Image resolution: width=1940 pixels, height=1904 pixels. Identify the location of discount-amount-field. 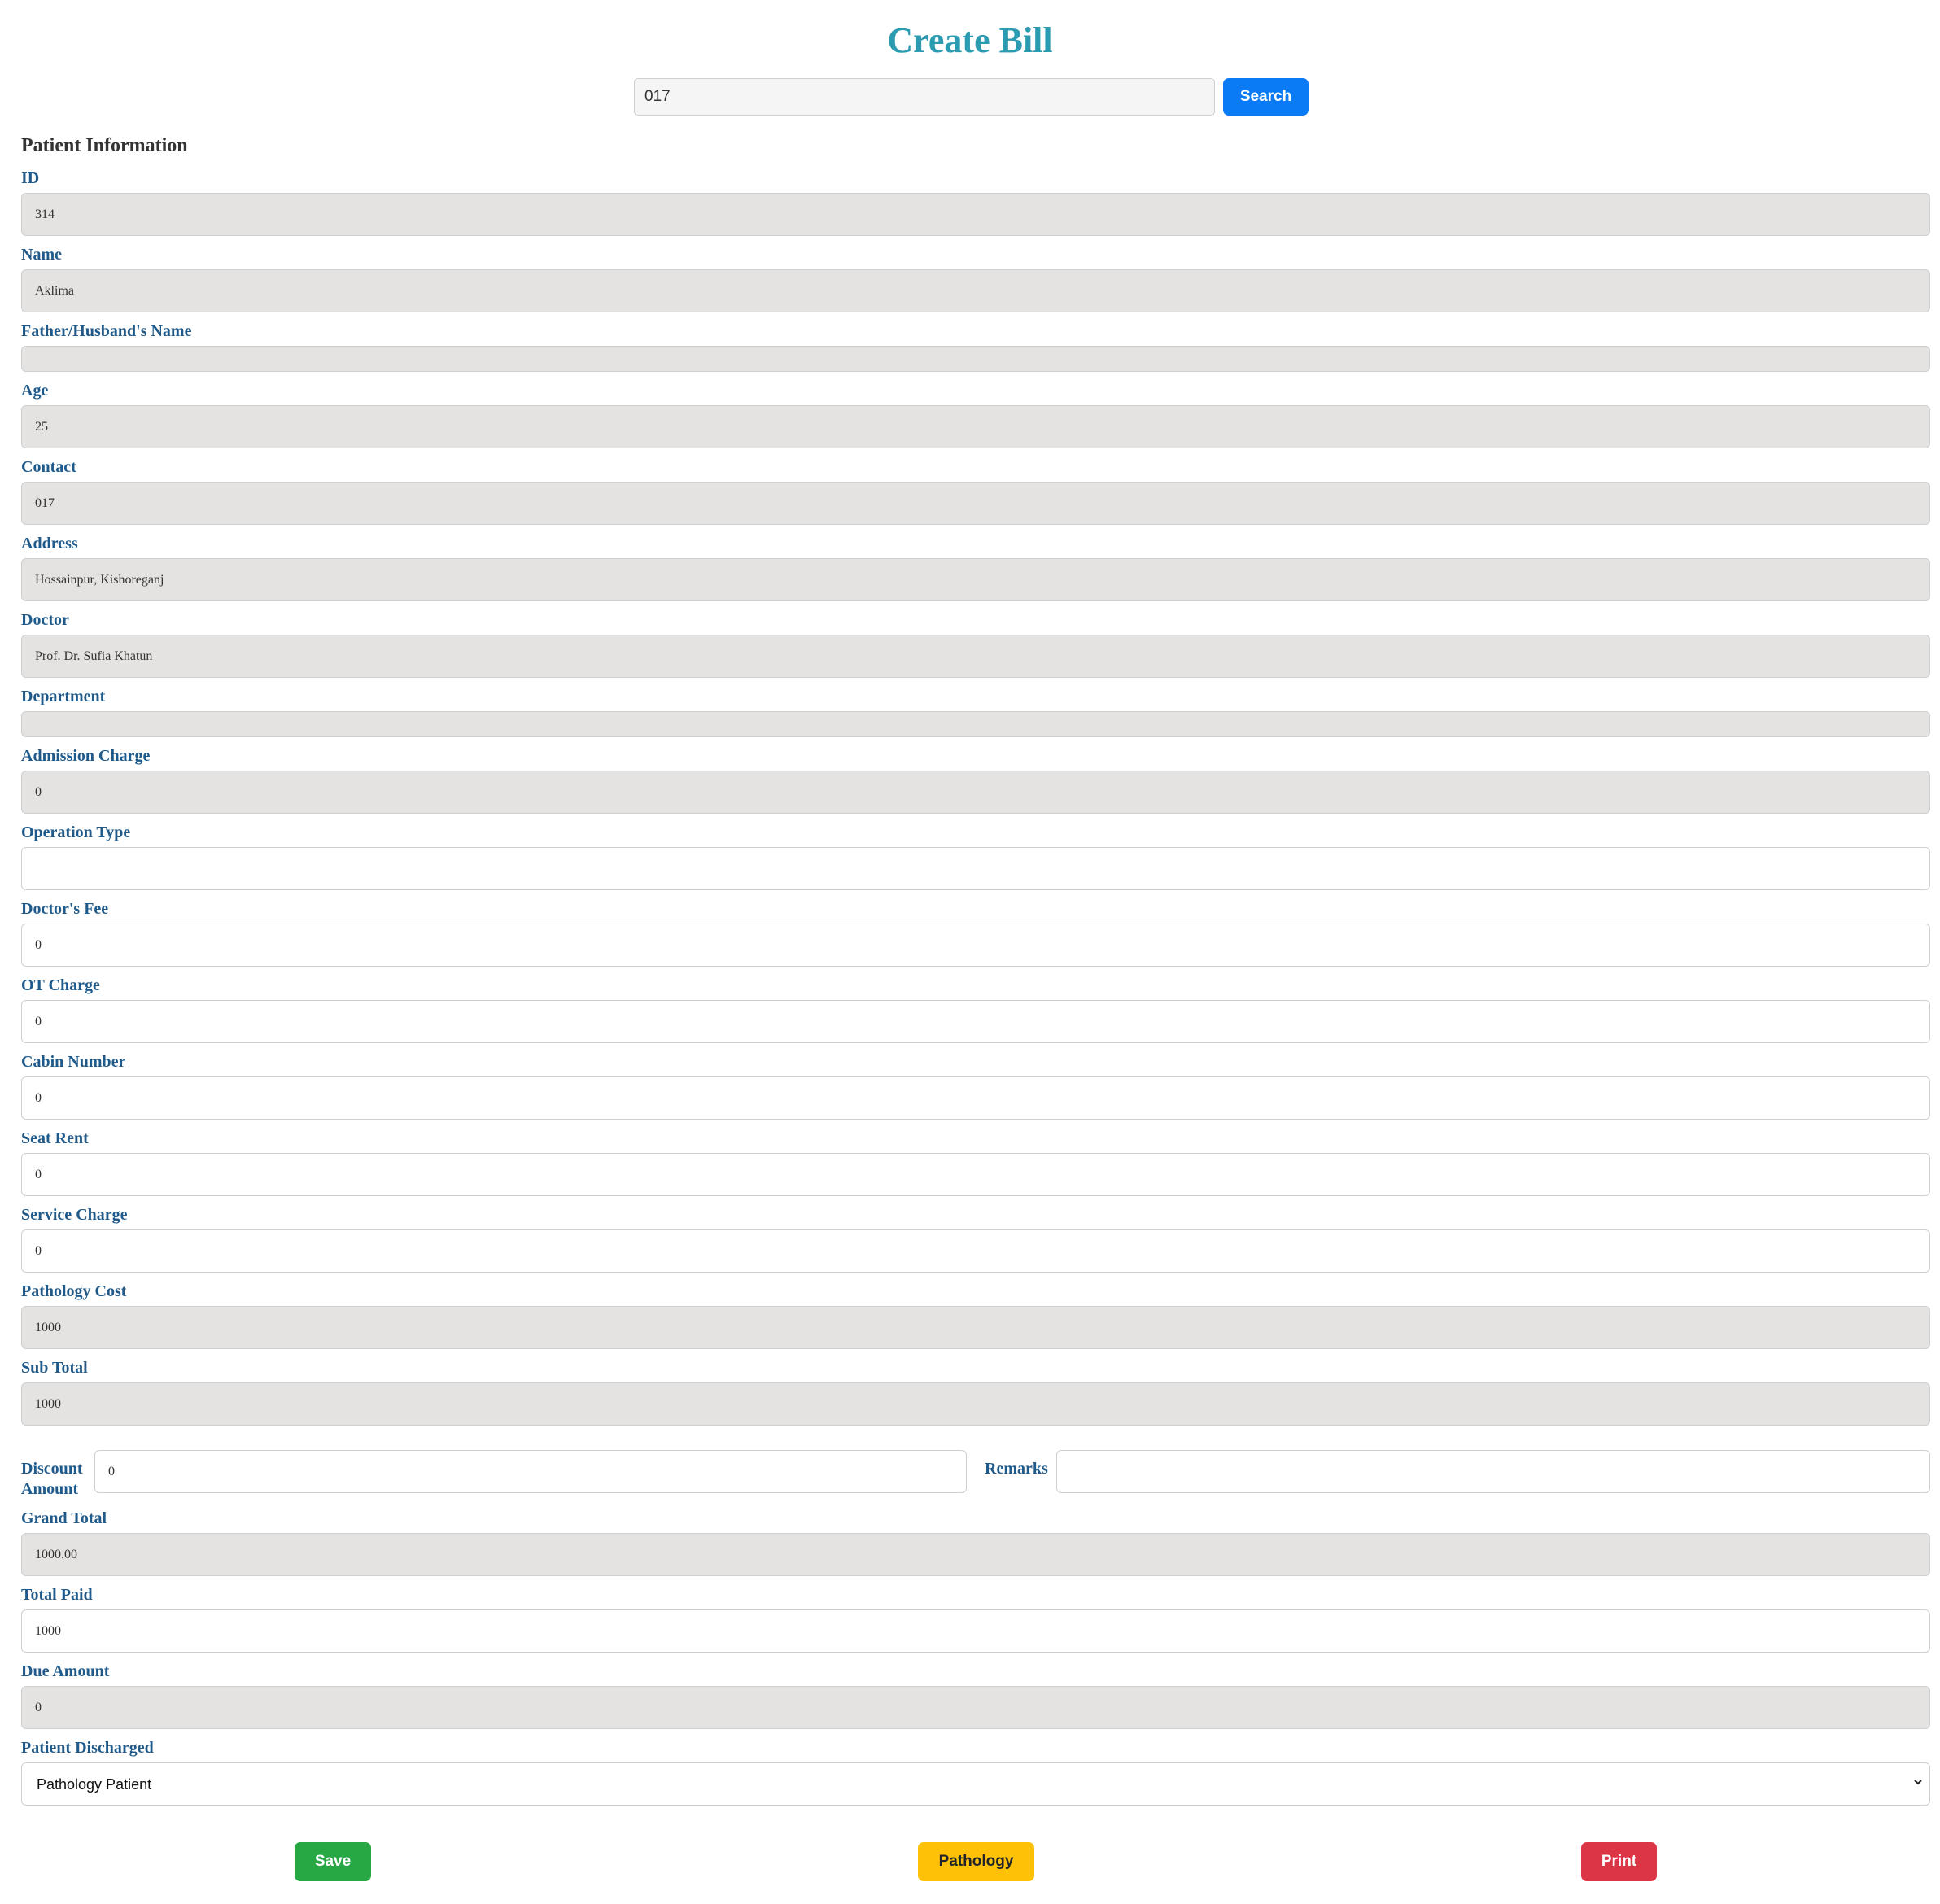
(530, 1471).